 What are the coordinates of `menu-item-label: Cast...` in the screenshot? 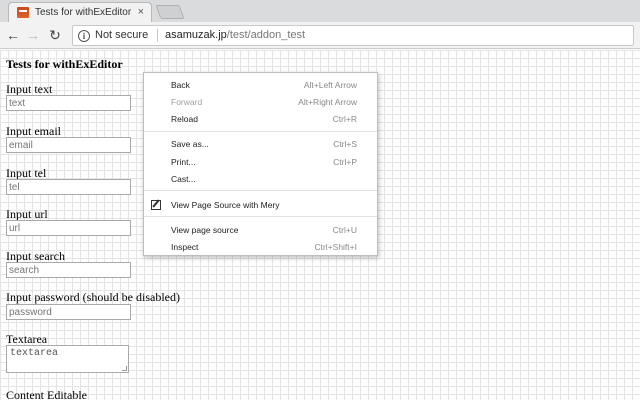 It's located at (183, 179).